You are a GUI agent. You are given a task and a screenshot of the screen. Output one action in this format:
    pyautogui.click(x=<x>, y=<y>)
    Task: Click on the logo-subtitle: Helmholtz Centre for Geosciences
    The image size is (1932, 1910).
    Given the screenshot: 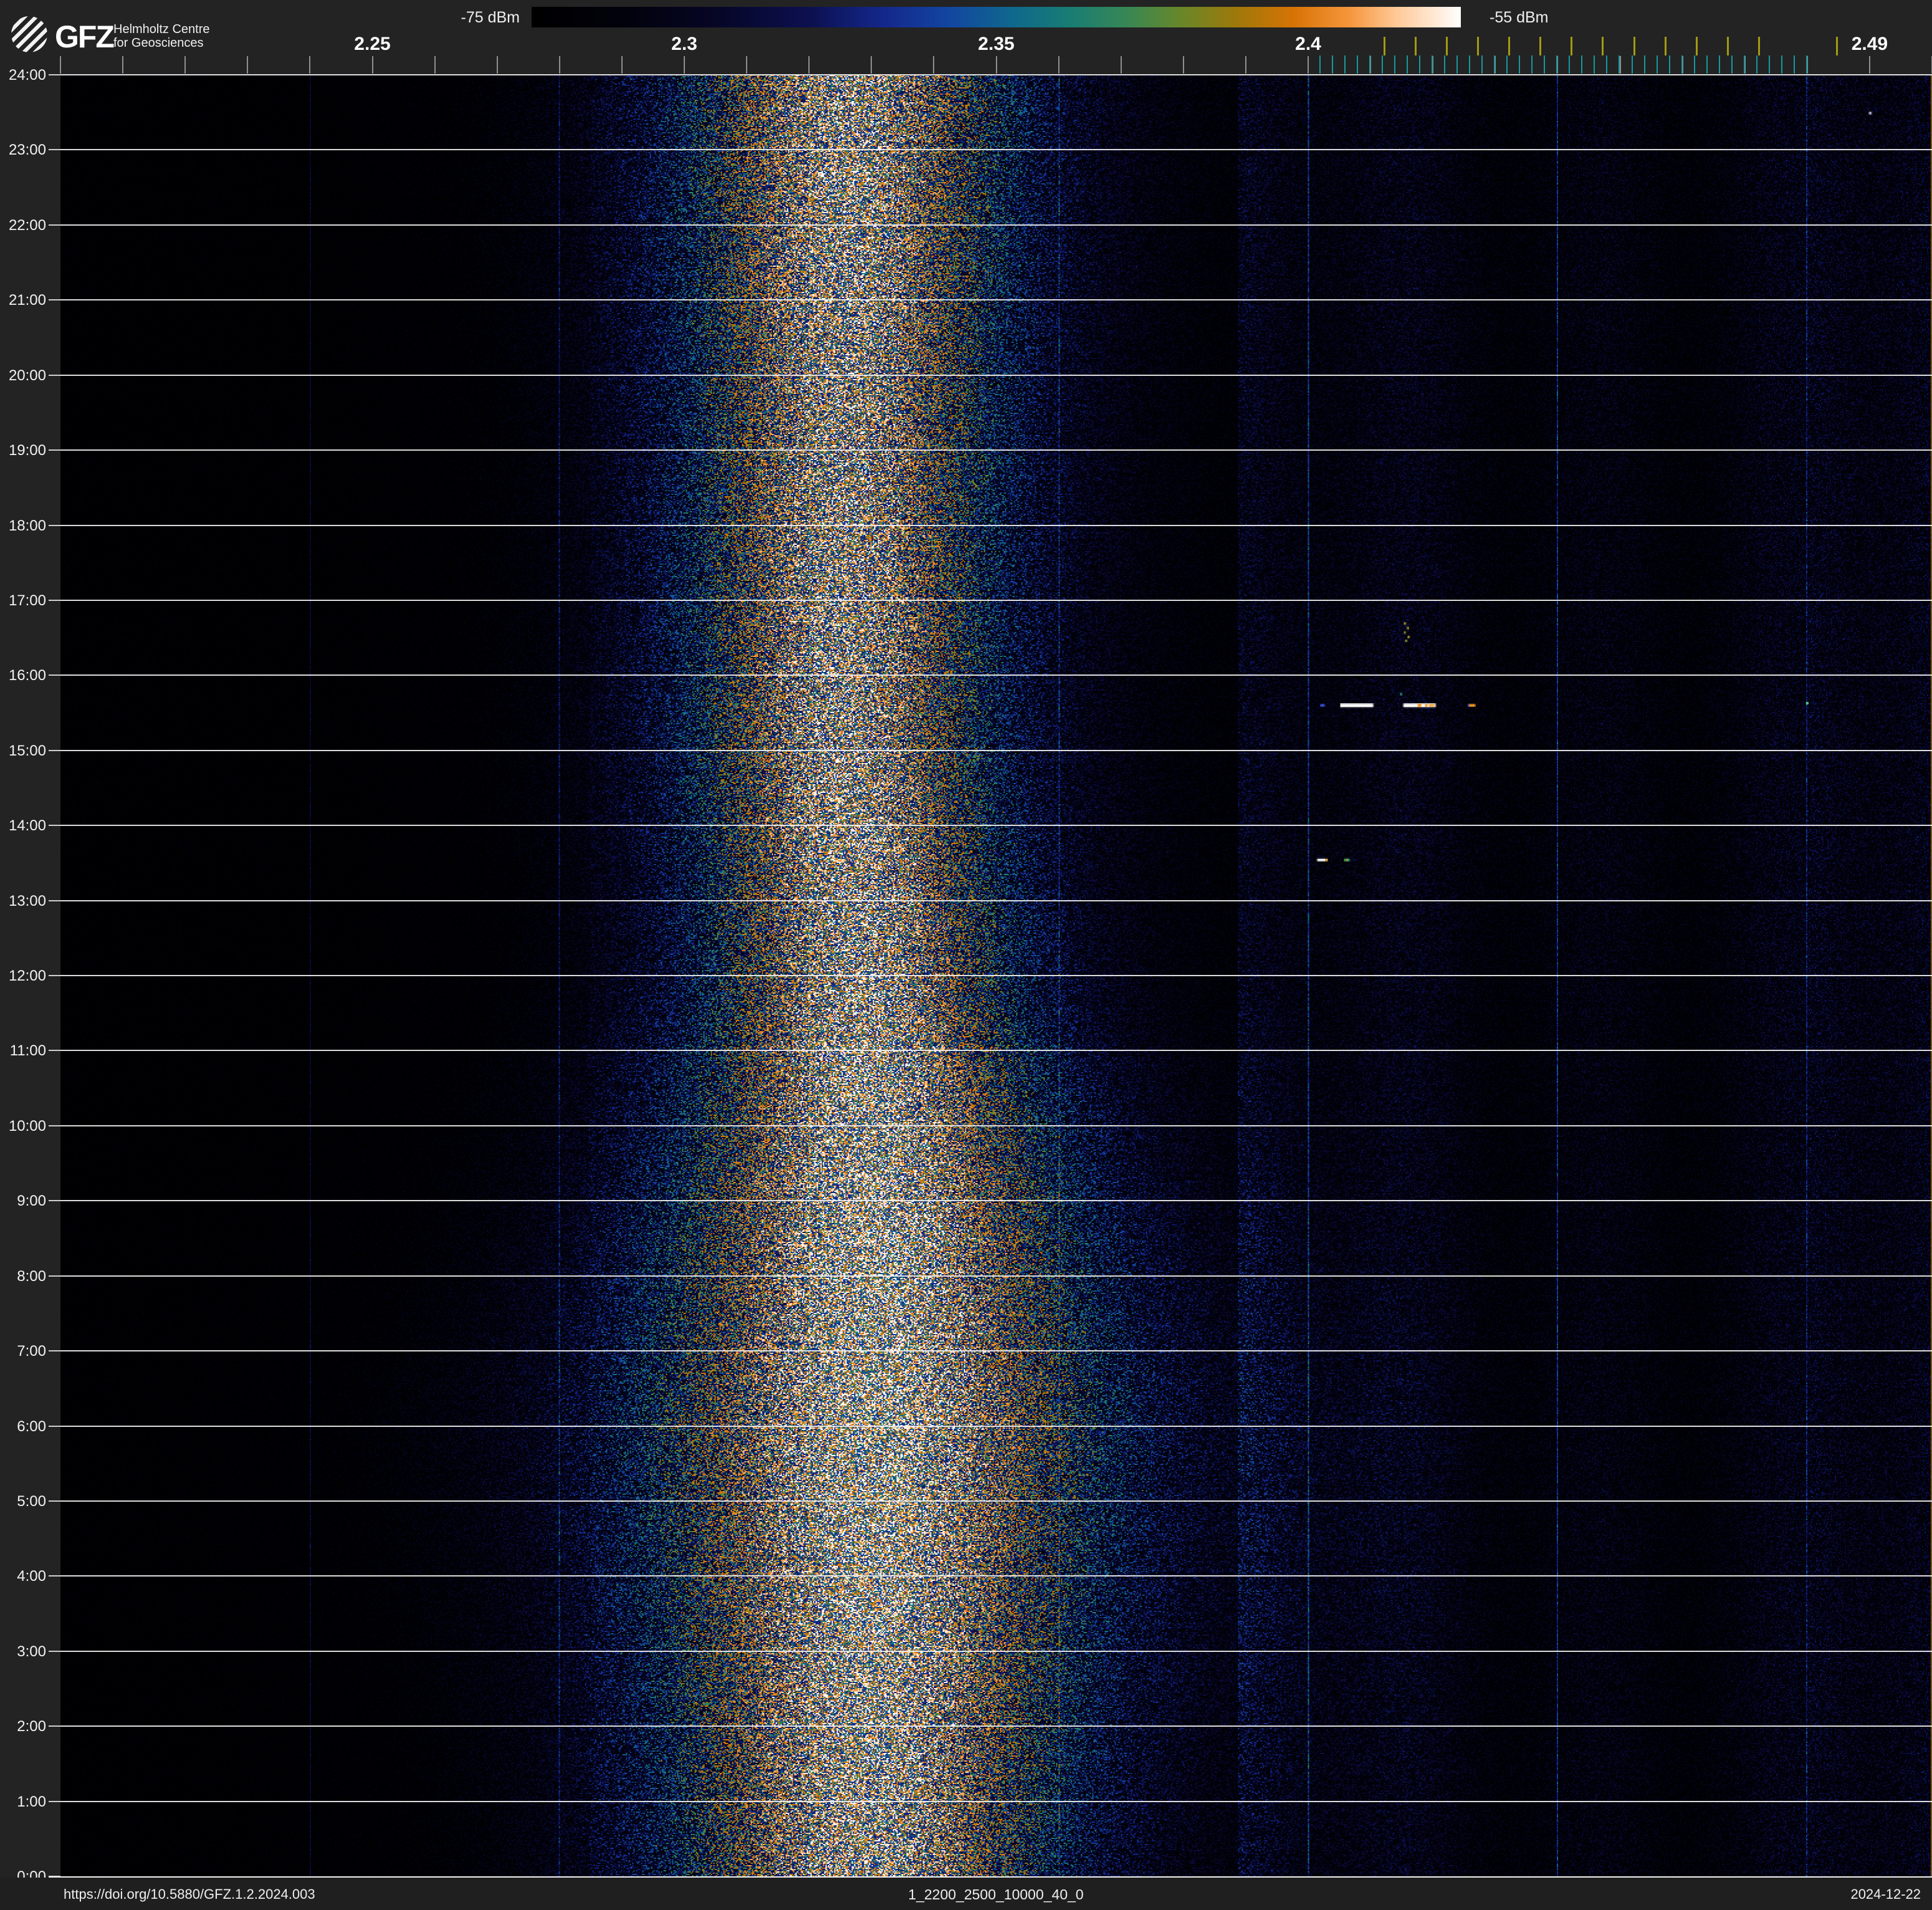 What is the action you would take?
    pyautogui.click(x=161, y=36)
    